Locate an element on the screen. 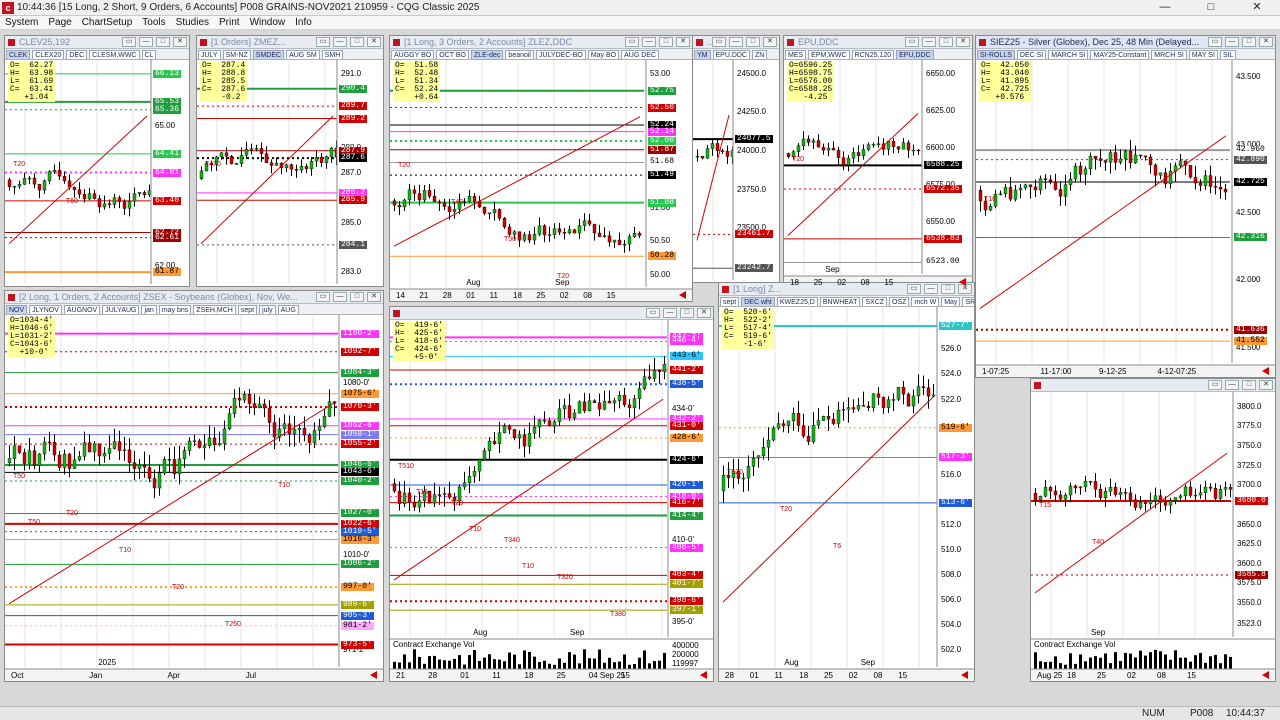 The image size is (1280, 720). chart-tab: mch W is located at coordinates (925, 301).